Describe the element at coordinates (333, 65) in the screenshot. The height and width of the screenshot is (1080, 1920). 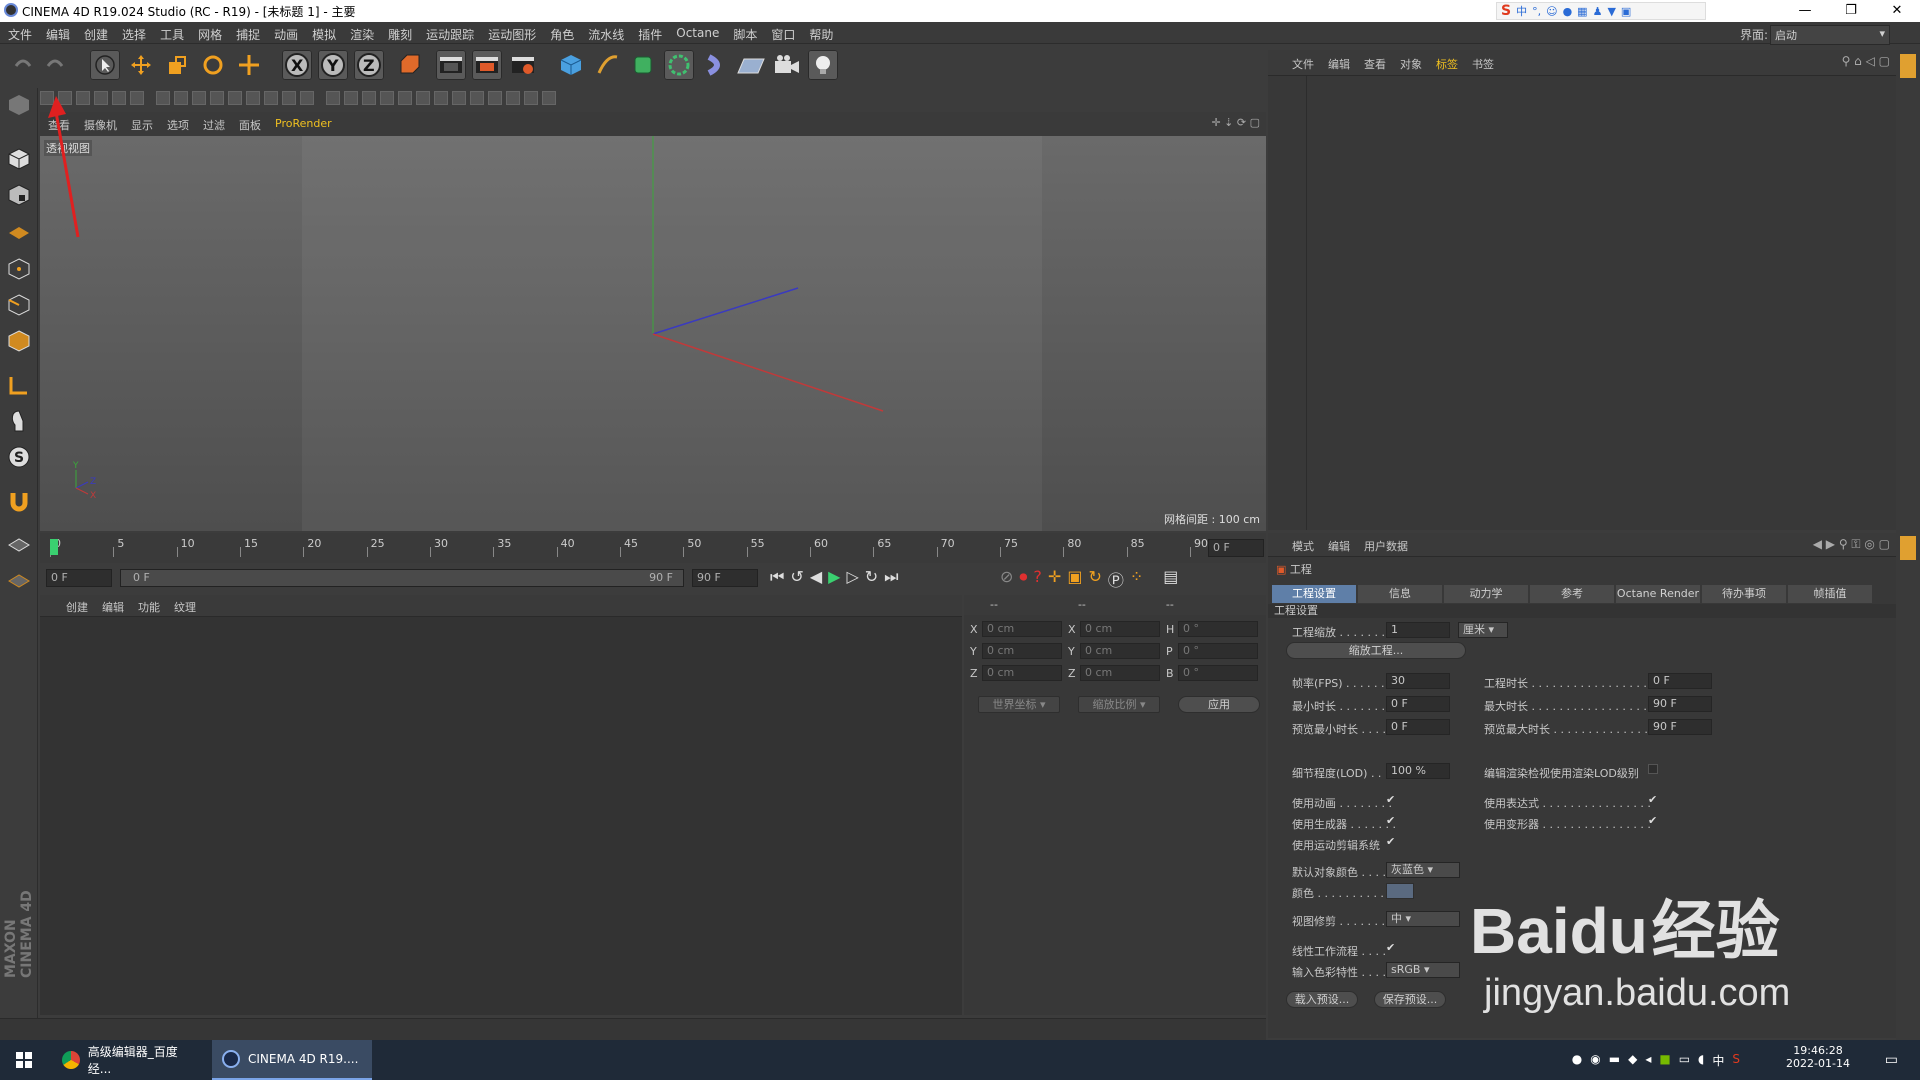
I see `y-axis-icon: Y` at that location.